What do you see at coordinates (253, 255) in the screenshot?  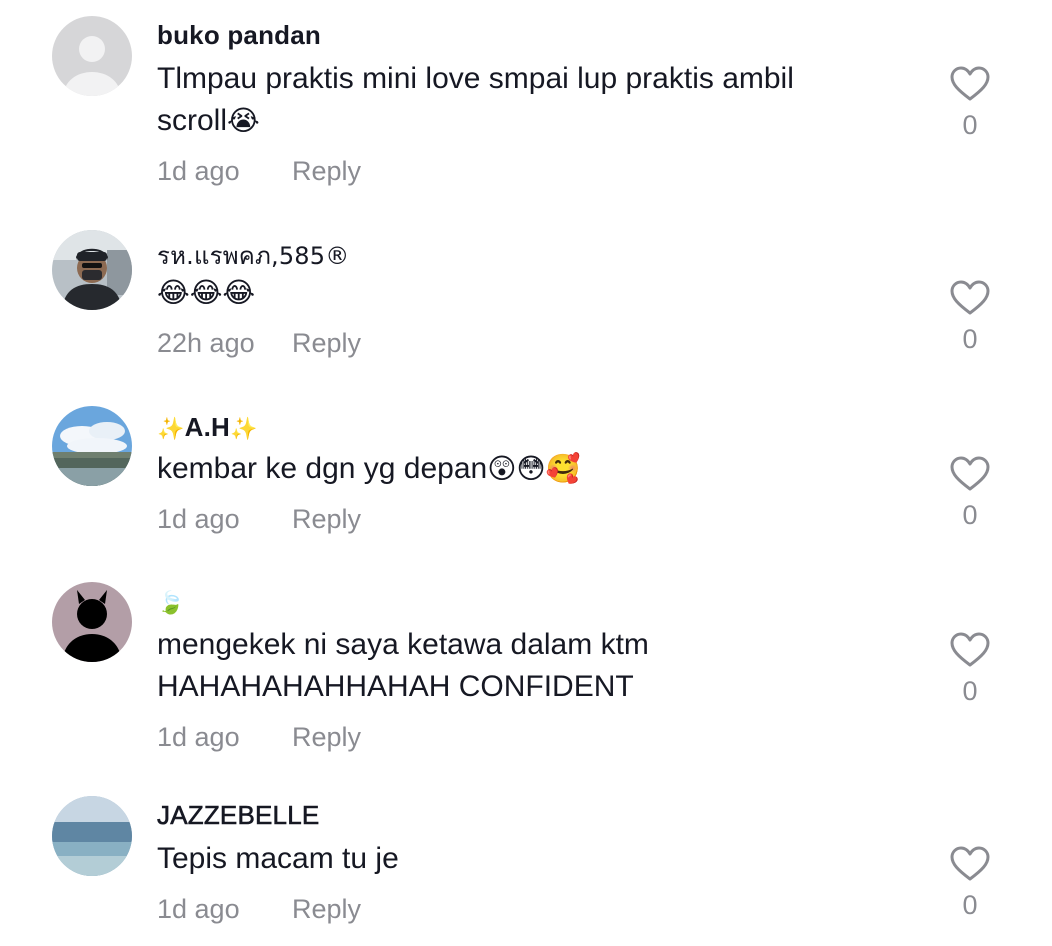 I see `comment-username: รห.แรพคภ,585®` at bounding box center [253, 255].